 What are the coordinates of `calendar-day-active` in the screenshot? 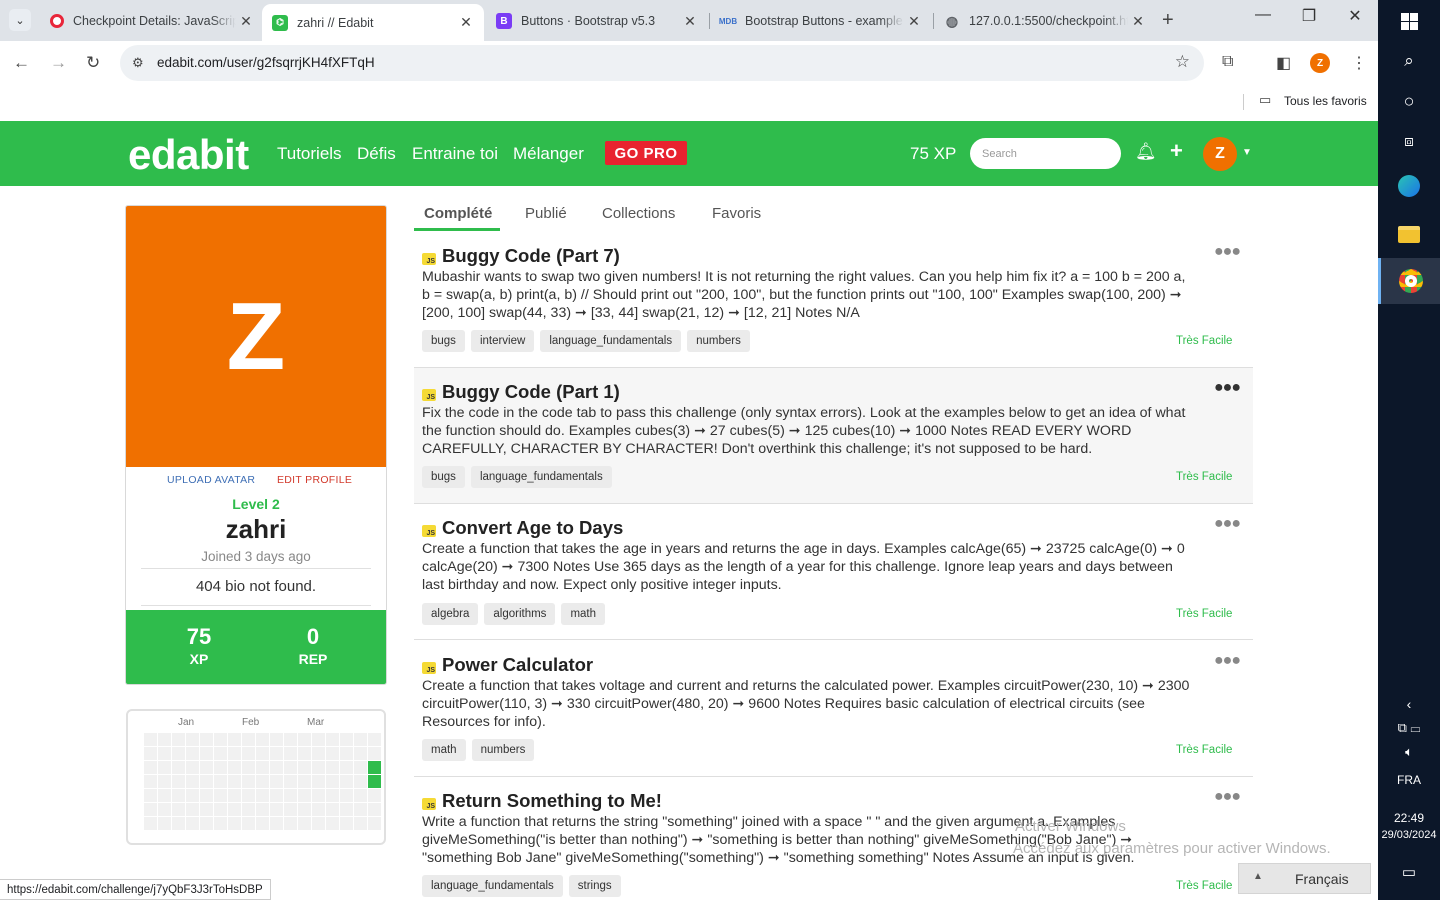 It's located at (374, 781).